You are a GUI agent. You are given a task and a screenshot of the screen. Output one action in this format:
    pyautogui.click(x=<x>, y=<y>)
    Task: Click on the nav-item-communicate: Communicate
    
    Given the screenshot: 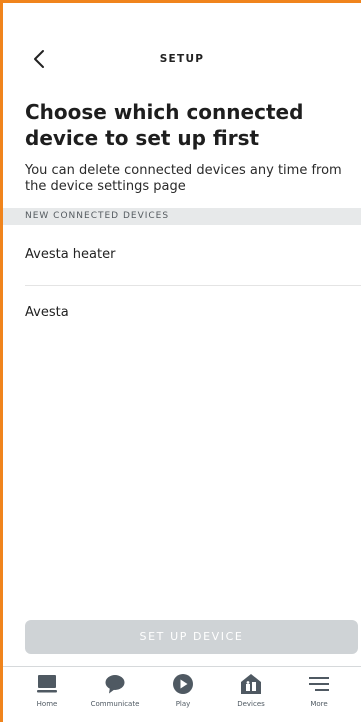 What is the action you would take?
    pyautogui.click(x=115, y=697)
    